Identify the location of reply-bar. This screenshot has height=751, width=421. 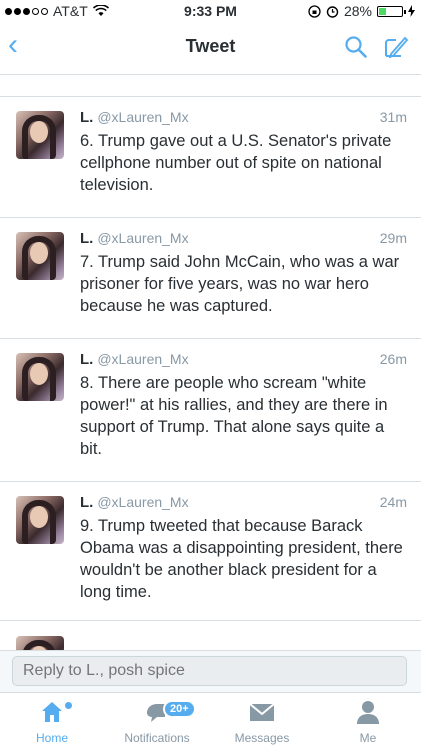
(210, 671).